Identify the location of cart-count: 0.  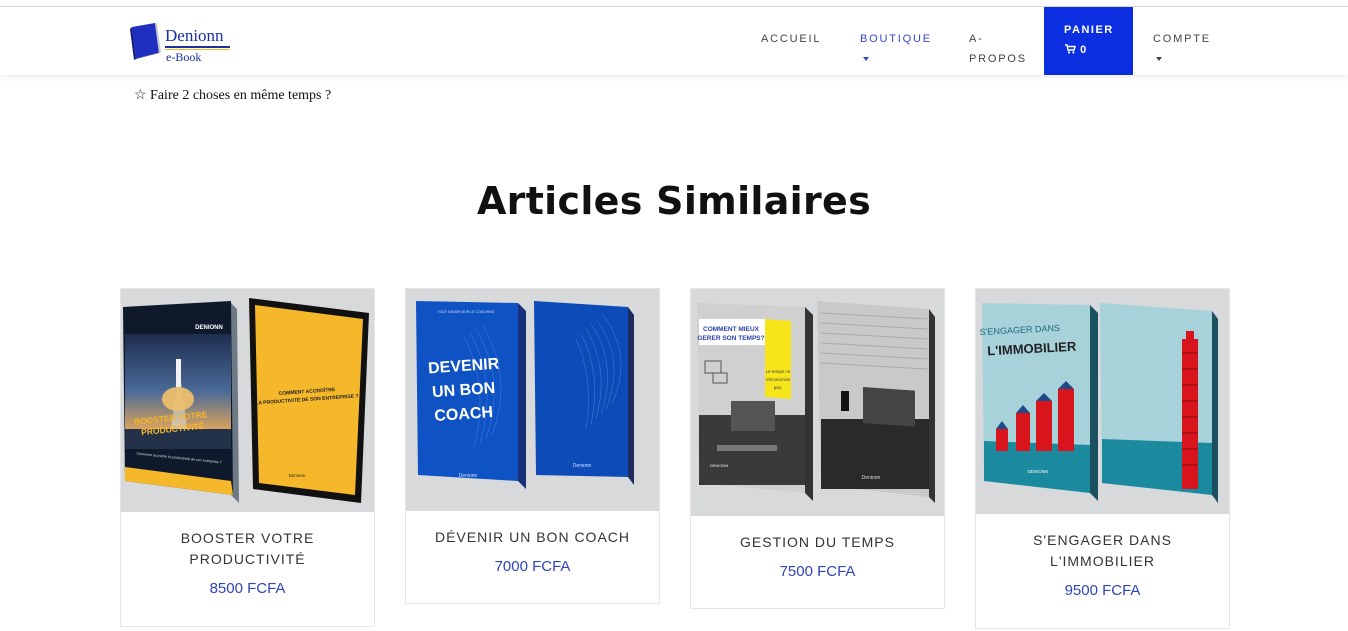
(1084, 50).